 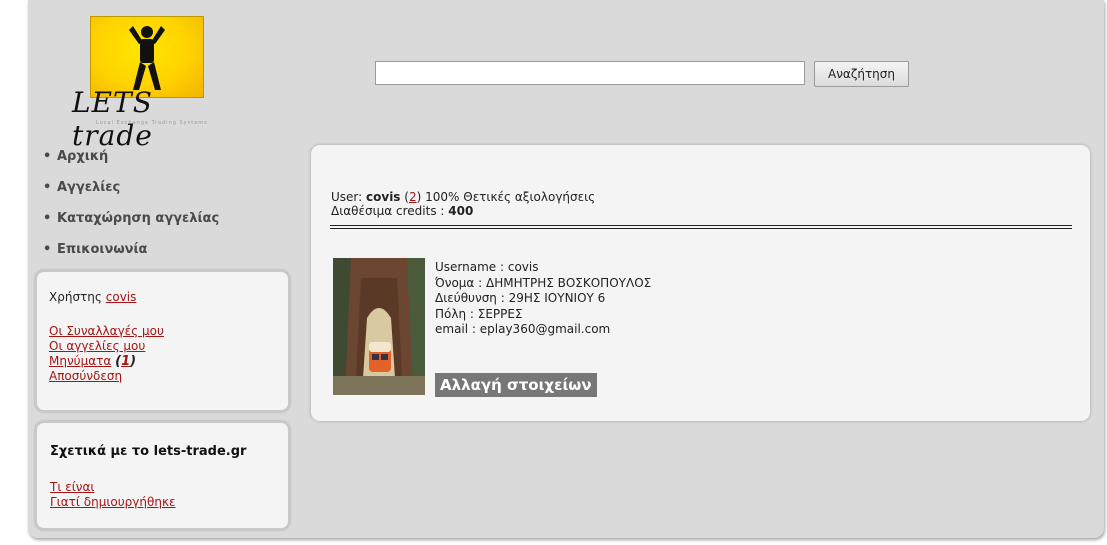 I want to click on user-label: User:, so click(x=347, y=197).